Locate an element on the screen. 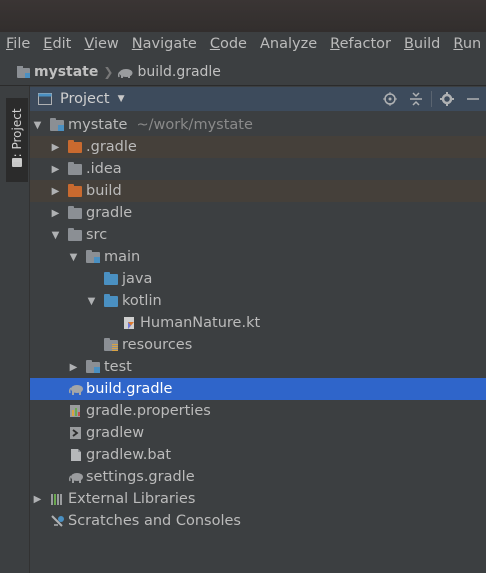 The height and width of the screenshot is (573, 486). tree-item-label: test is located at coordinates (118, 367).